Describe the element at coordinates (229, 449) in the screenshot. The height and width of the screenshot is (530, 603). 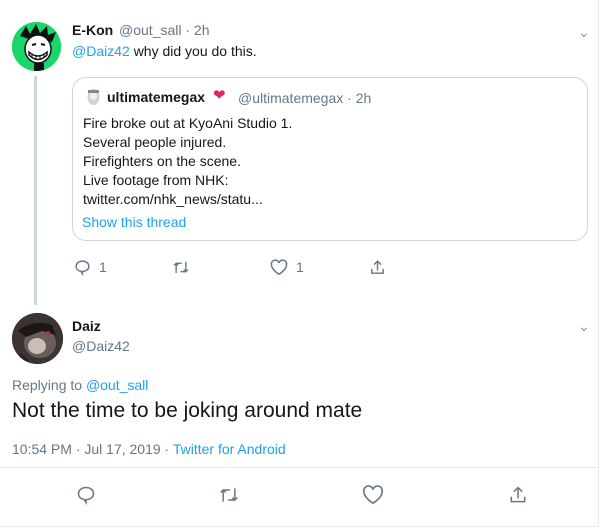
I see `tweet-source: Twitter for Android` at that location.